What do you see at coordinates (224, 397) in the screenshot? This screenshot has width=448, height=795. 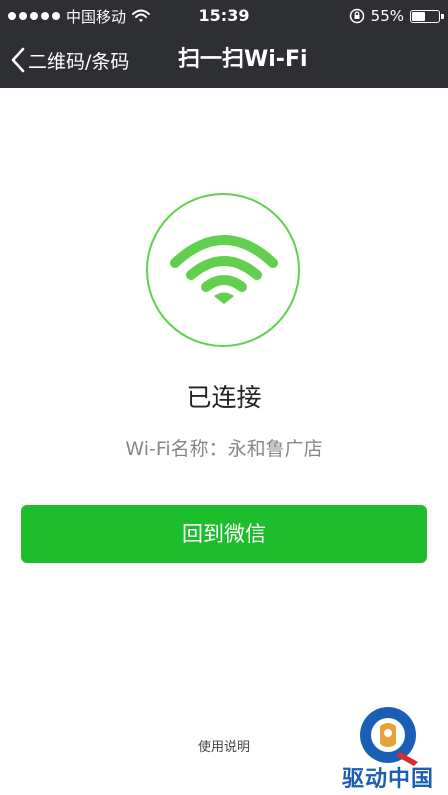 I see `connection-status: 已连接` at bounding box center [224, 397].